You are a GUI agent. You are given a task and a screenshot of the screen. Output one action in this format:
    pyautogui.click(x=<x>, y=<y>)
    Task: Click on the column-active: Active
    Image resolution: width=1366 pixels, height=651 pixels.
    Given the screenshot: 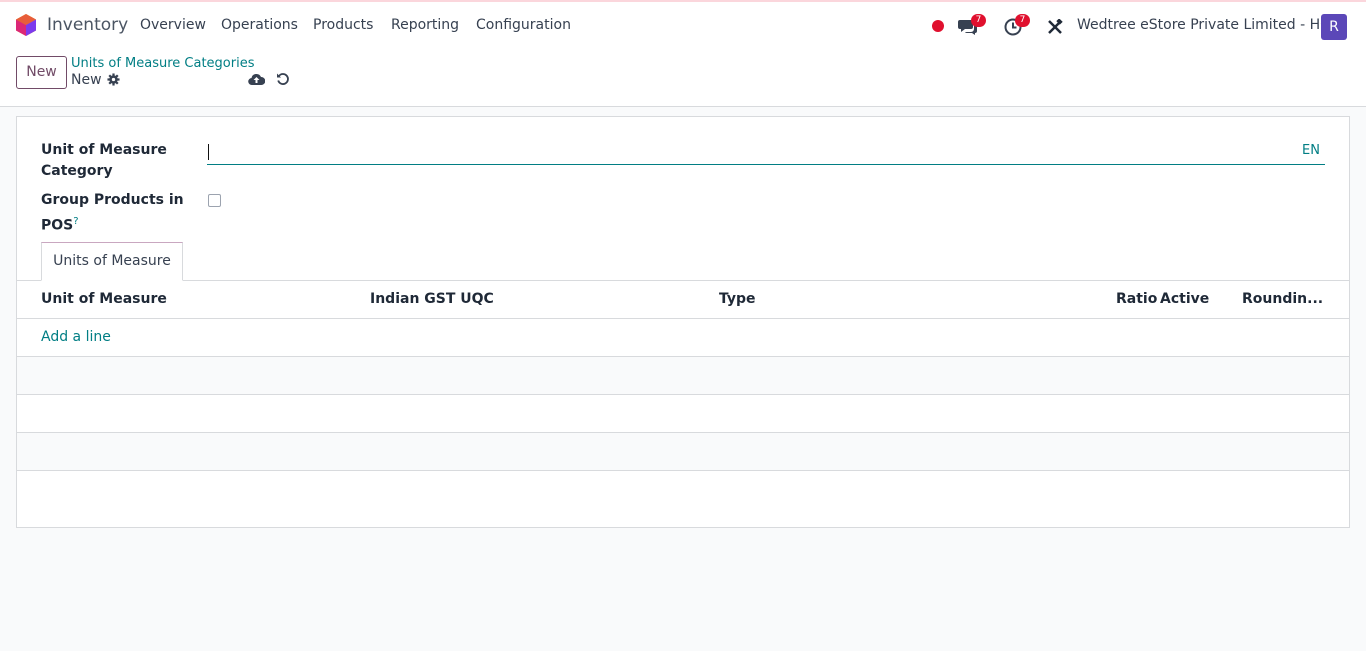 What is the action you would take?
    pyautogui.click(x=1184, y=299)
    